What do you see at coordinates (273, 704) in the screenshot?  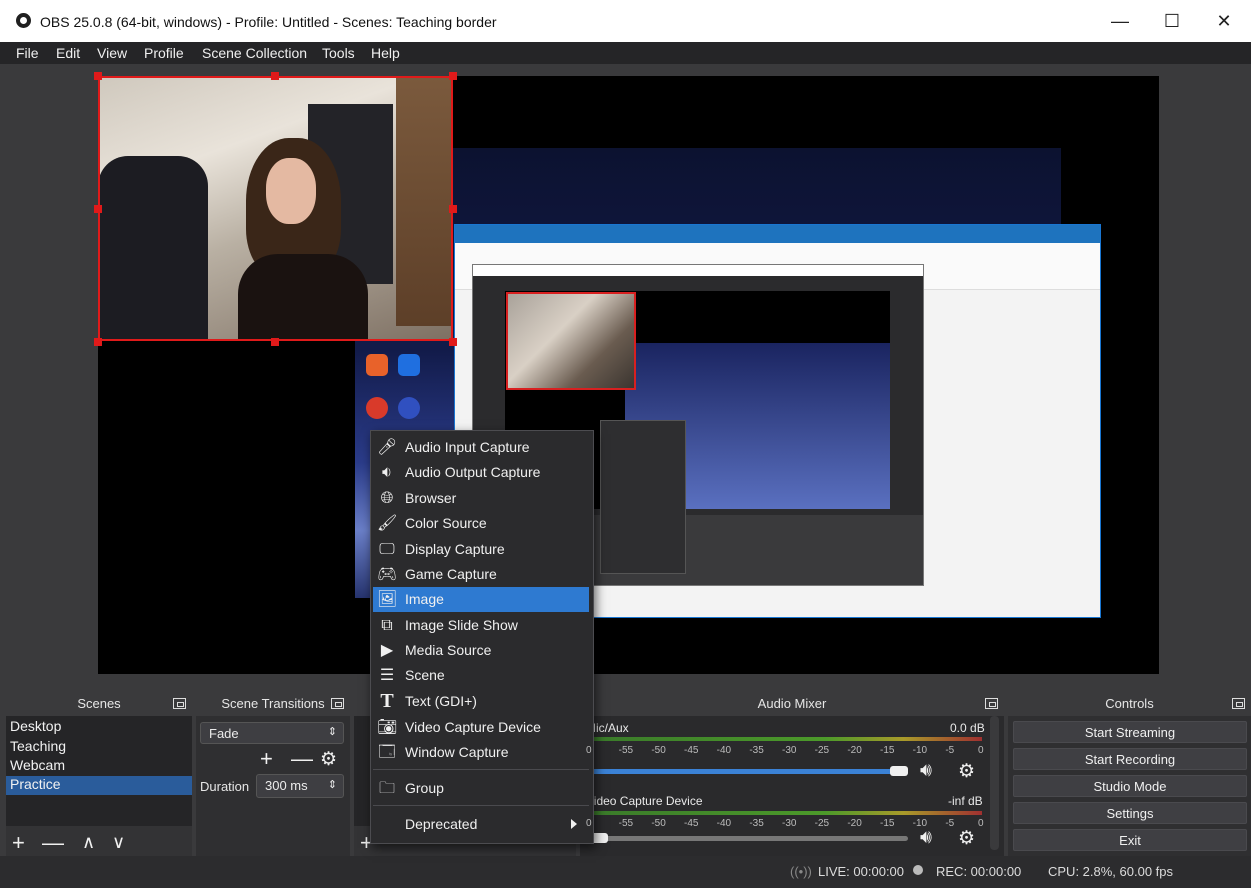 I see `transitions-title: Scene Transitions` at bounding box center [273, 704].